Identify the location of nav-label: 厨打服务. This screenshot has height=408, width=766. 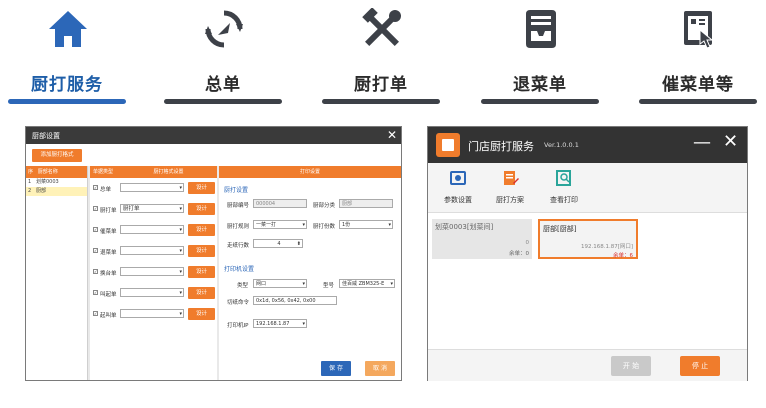
(67, 85).